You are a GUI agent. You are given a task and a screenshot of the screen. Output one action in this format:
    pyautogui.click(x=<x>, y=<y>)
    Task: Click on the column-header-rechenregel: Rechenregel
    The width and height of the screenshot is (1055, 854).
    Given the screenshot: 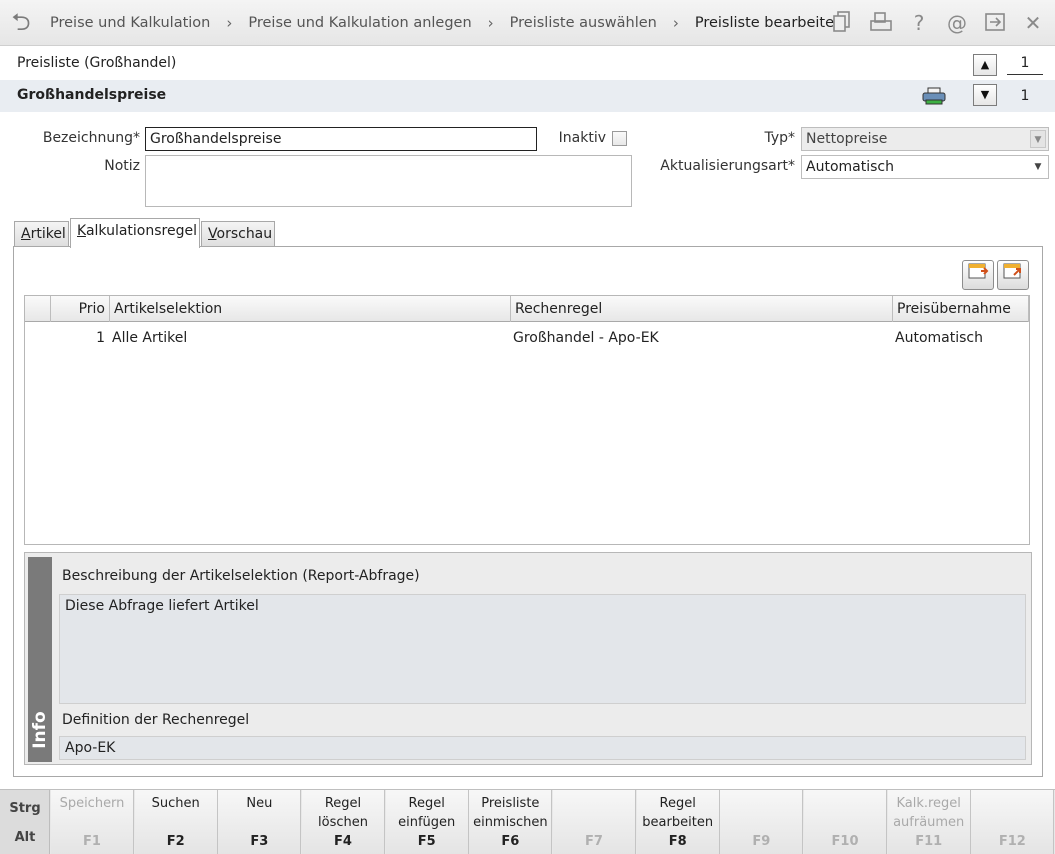 What is the action you would take?
    pyautogui.click(x=702, y=309)
    